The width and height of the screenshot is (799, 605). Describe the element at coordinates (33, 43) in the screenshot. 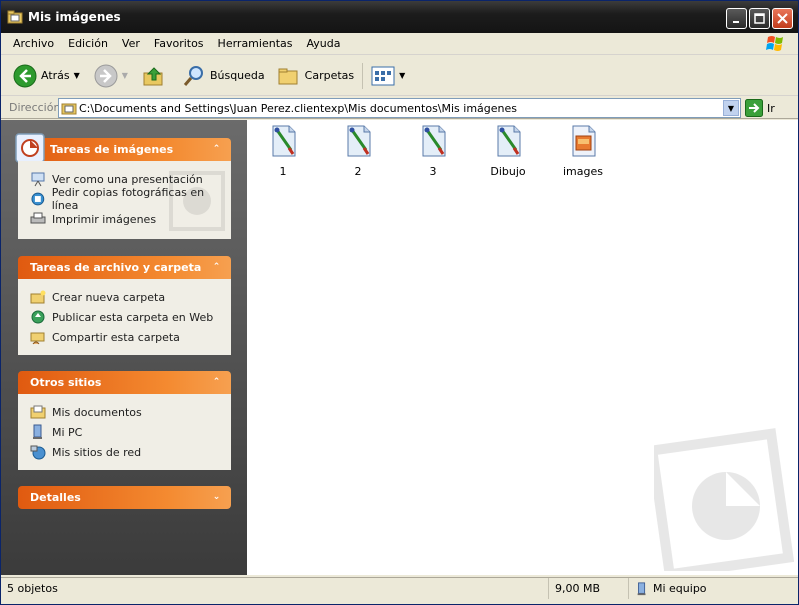

I see `menu-archivo: Archivo` at that location.